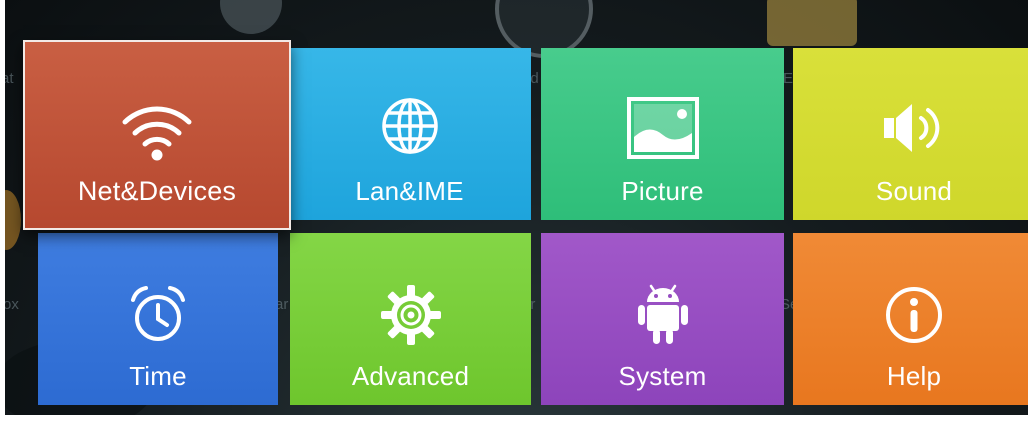 The image size is (1033, 422). What do you see at coordinates (410, 126) in the screenshot?
I see `globe-icon` at bounding box center [410, 126].